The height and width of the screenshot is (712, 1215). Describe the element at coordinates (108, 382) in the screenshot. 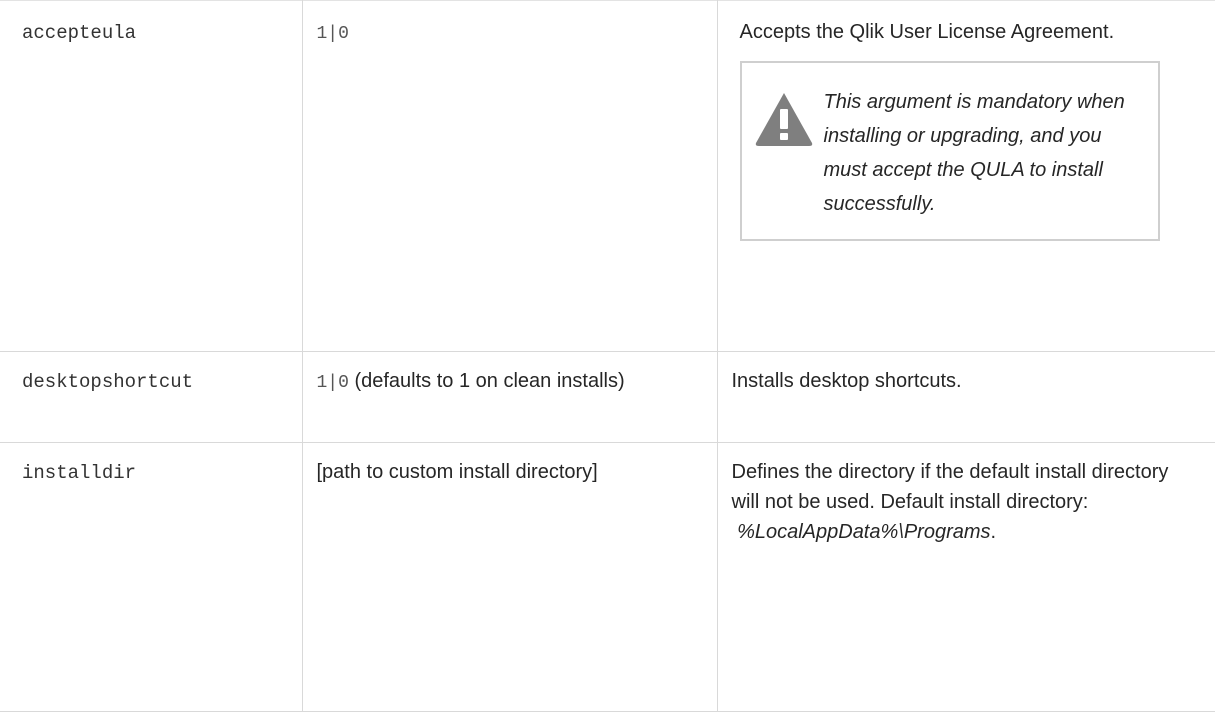

I see `argument-name: desktopshortcut` at that location.